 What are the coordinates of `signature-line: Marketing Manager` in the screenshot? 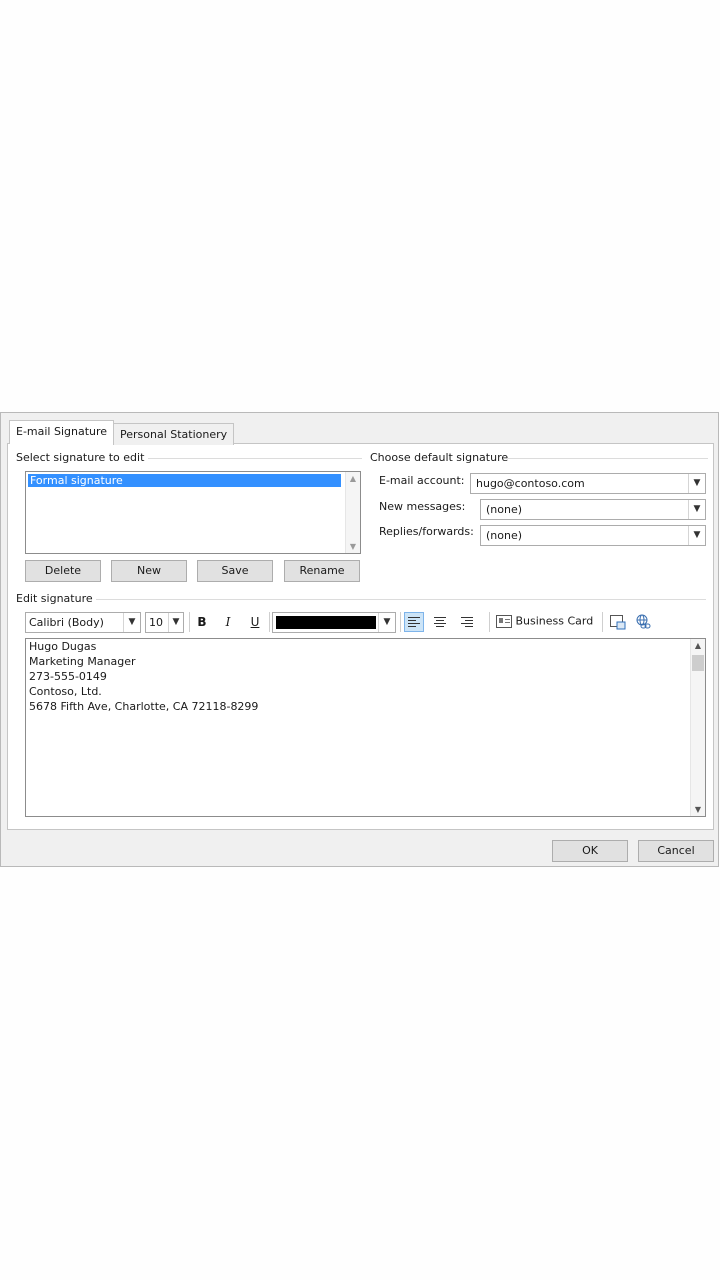 It's located at (82, 661).